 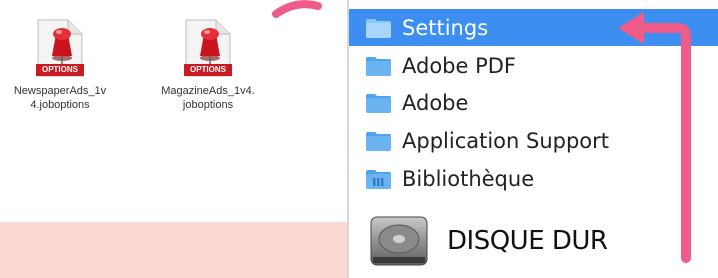 What do you see at coordinates (533, 102) in the screenshot?
I see `finder-item-adobe: Adobe` at bounding box center [533, 102].